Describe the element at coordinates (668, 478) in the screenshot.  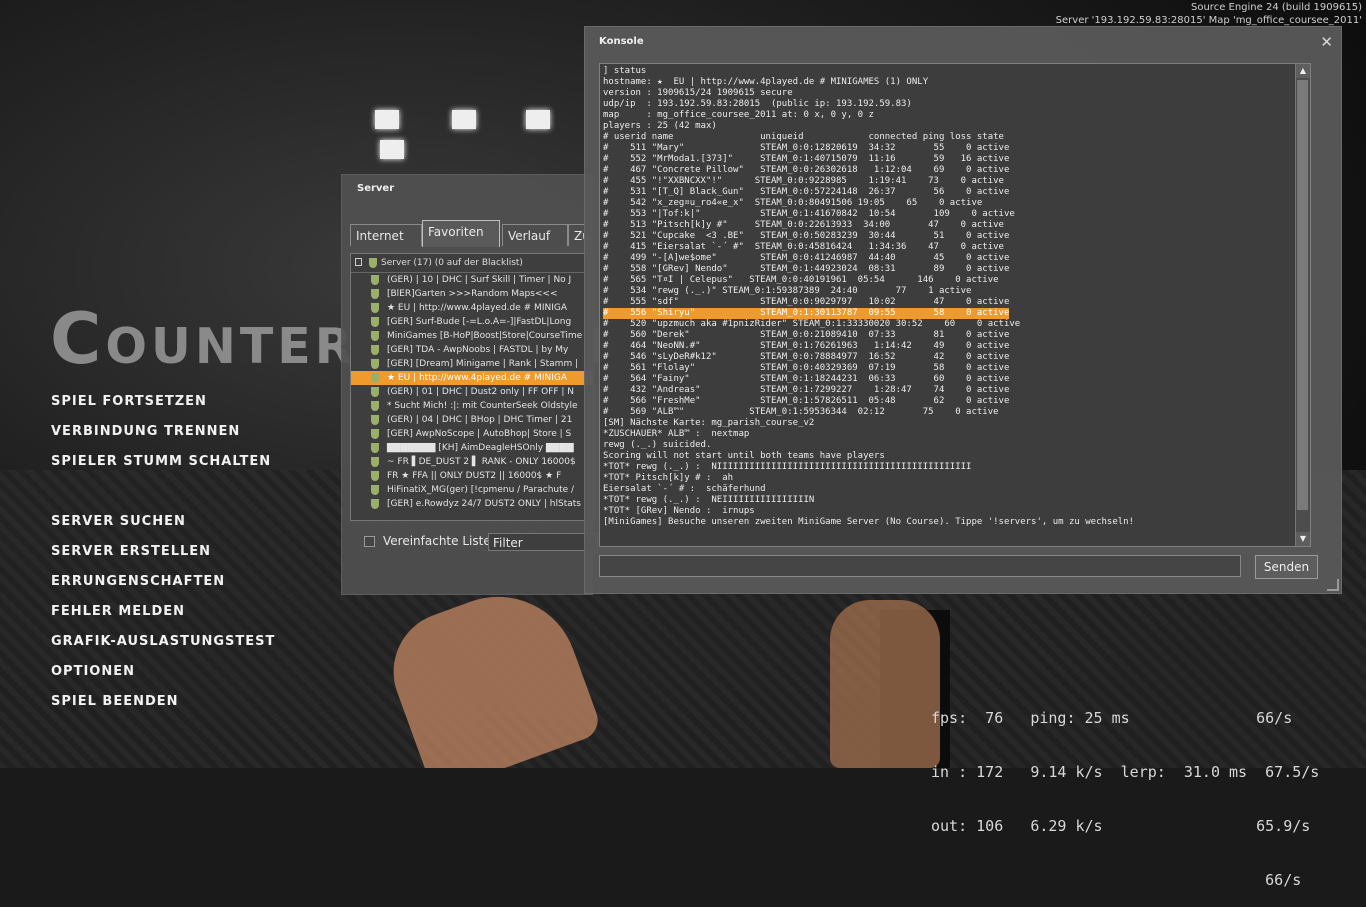
I see `console-line: *TOT* Pitsch[k]y # : ah` at that location.